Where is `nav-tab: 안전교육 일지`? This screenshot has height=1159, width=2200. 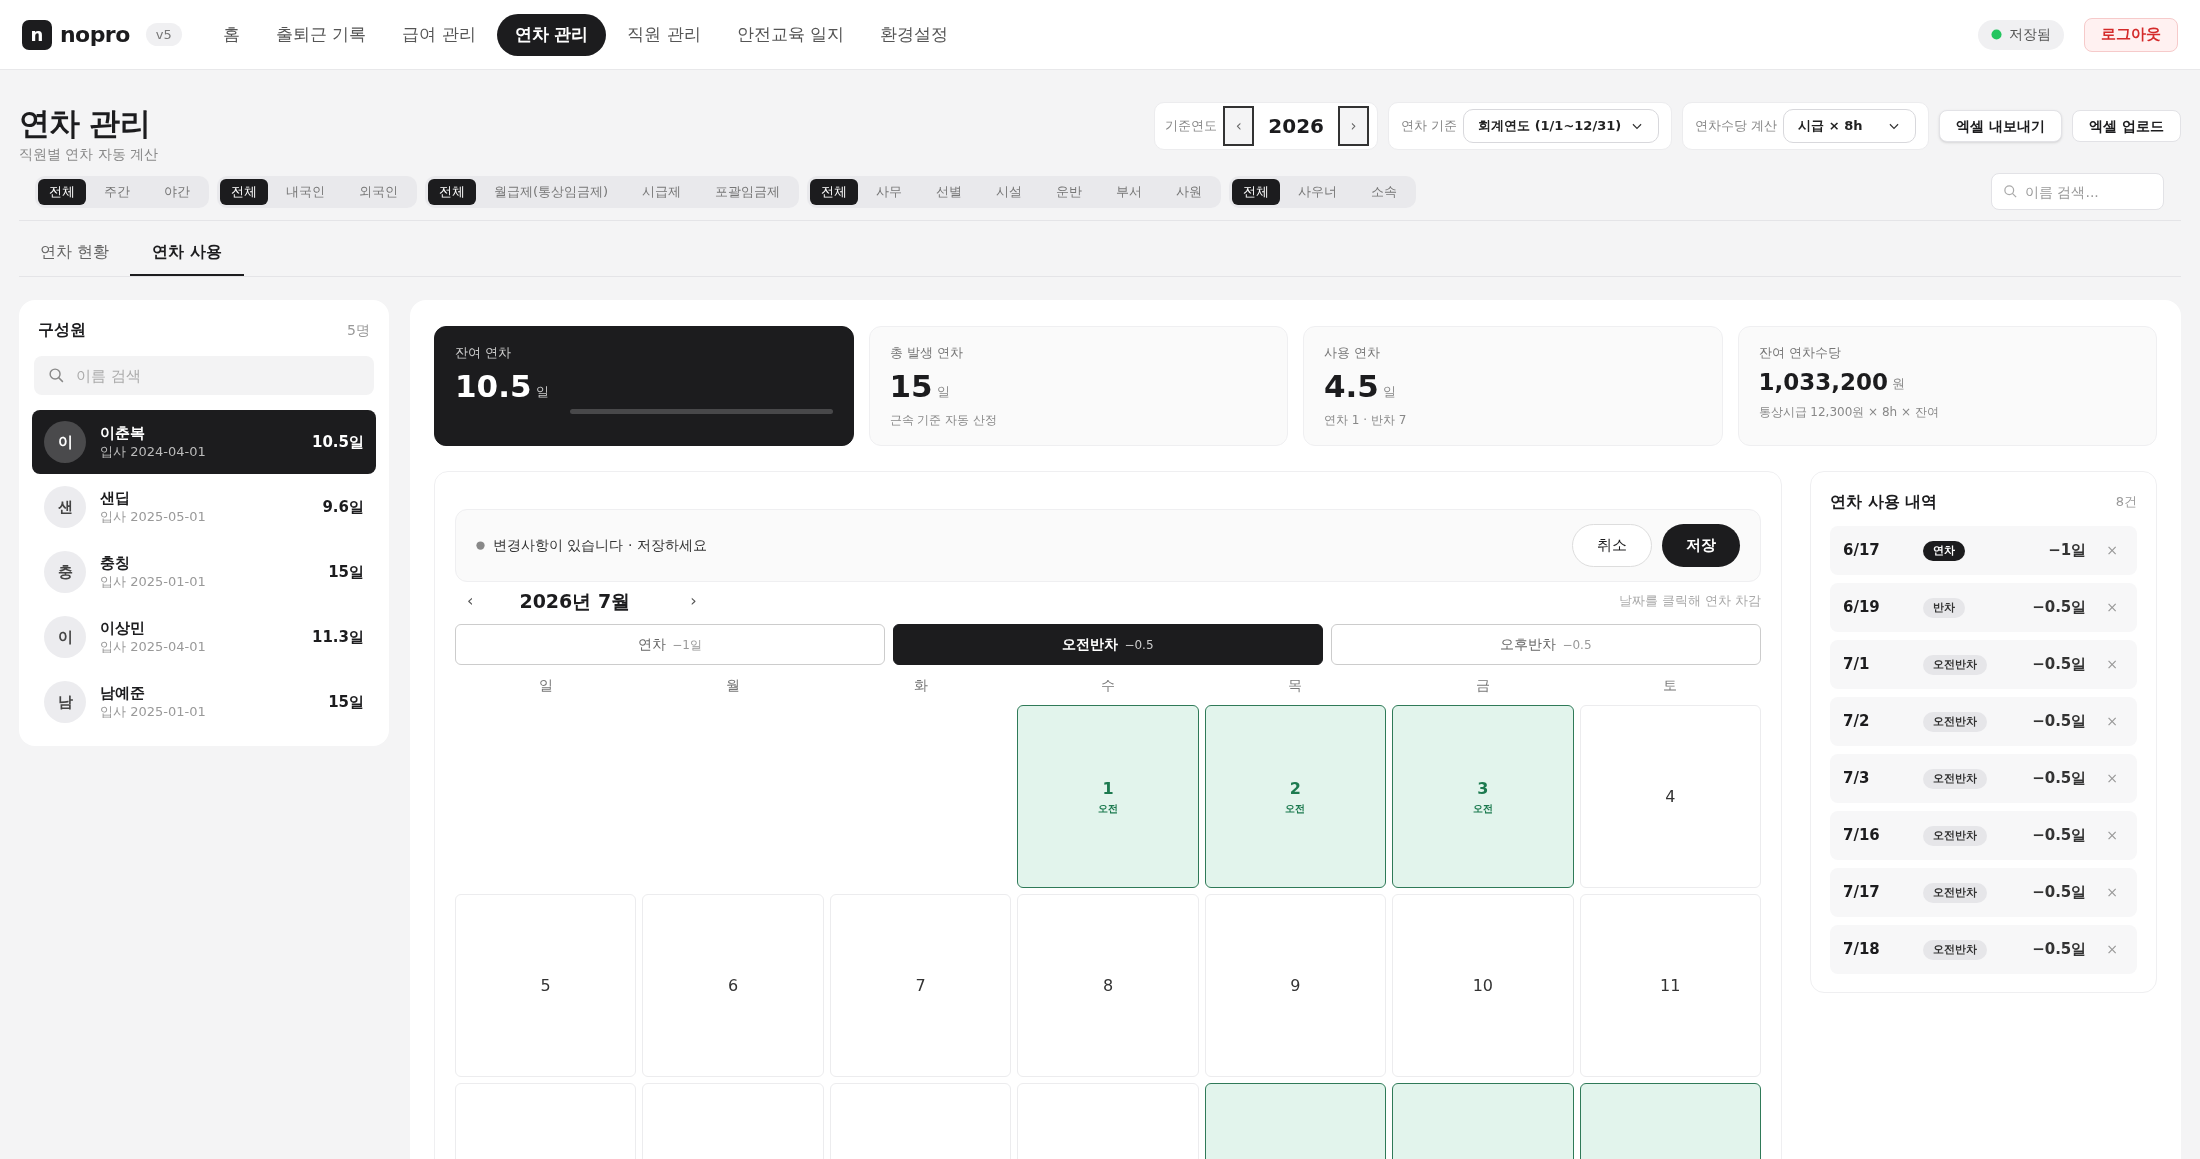
nav-tab: 안전교육 일지 is located at coordinates (790, 34).